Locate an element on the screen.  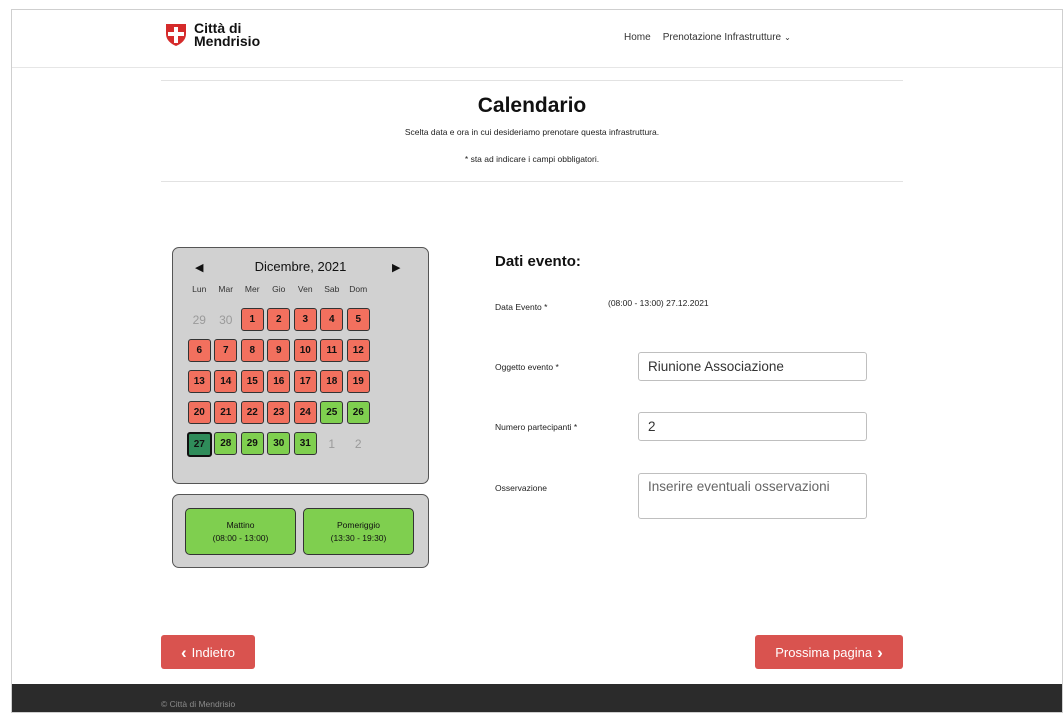
back-button-label: Indietro is located at coordinates (213, 652).